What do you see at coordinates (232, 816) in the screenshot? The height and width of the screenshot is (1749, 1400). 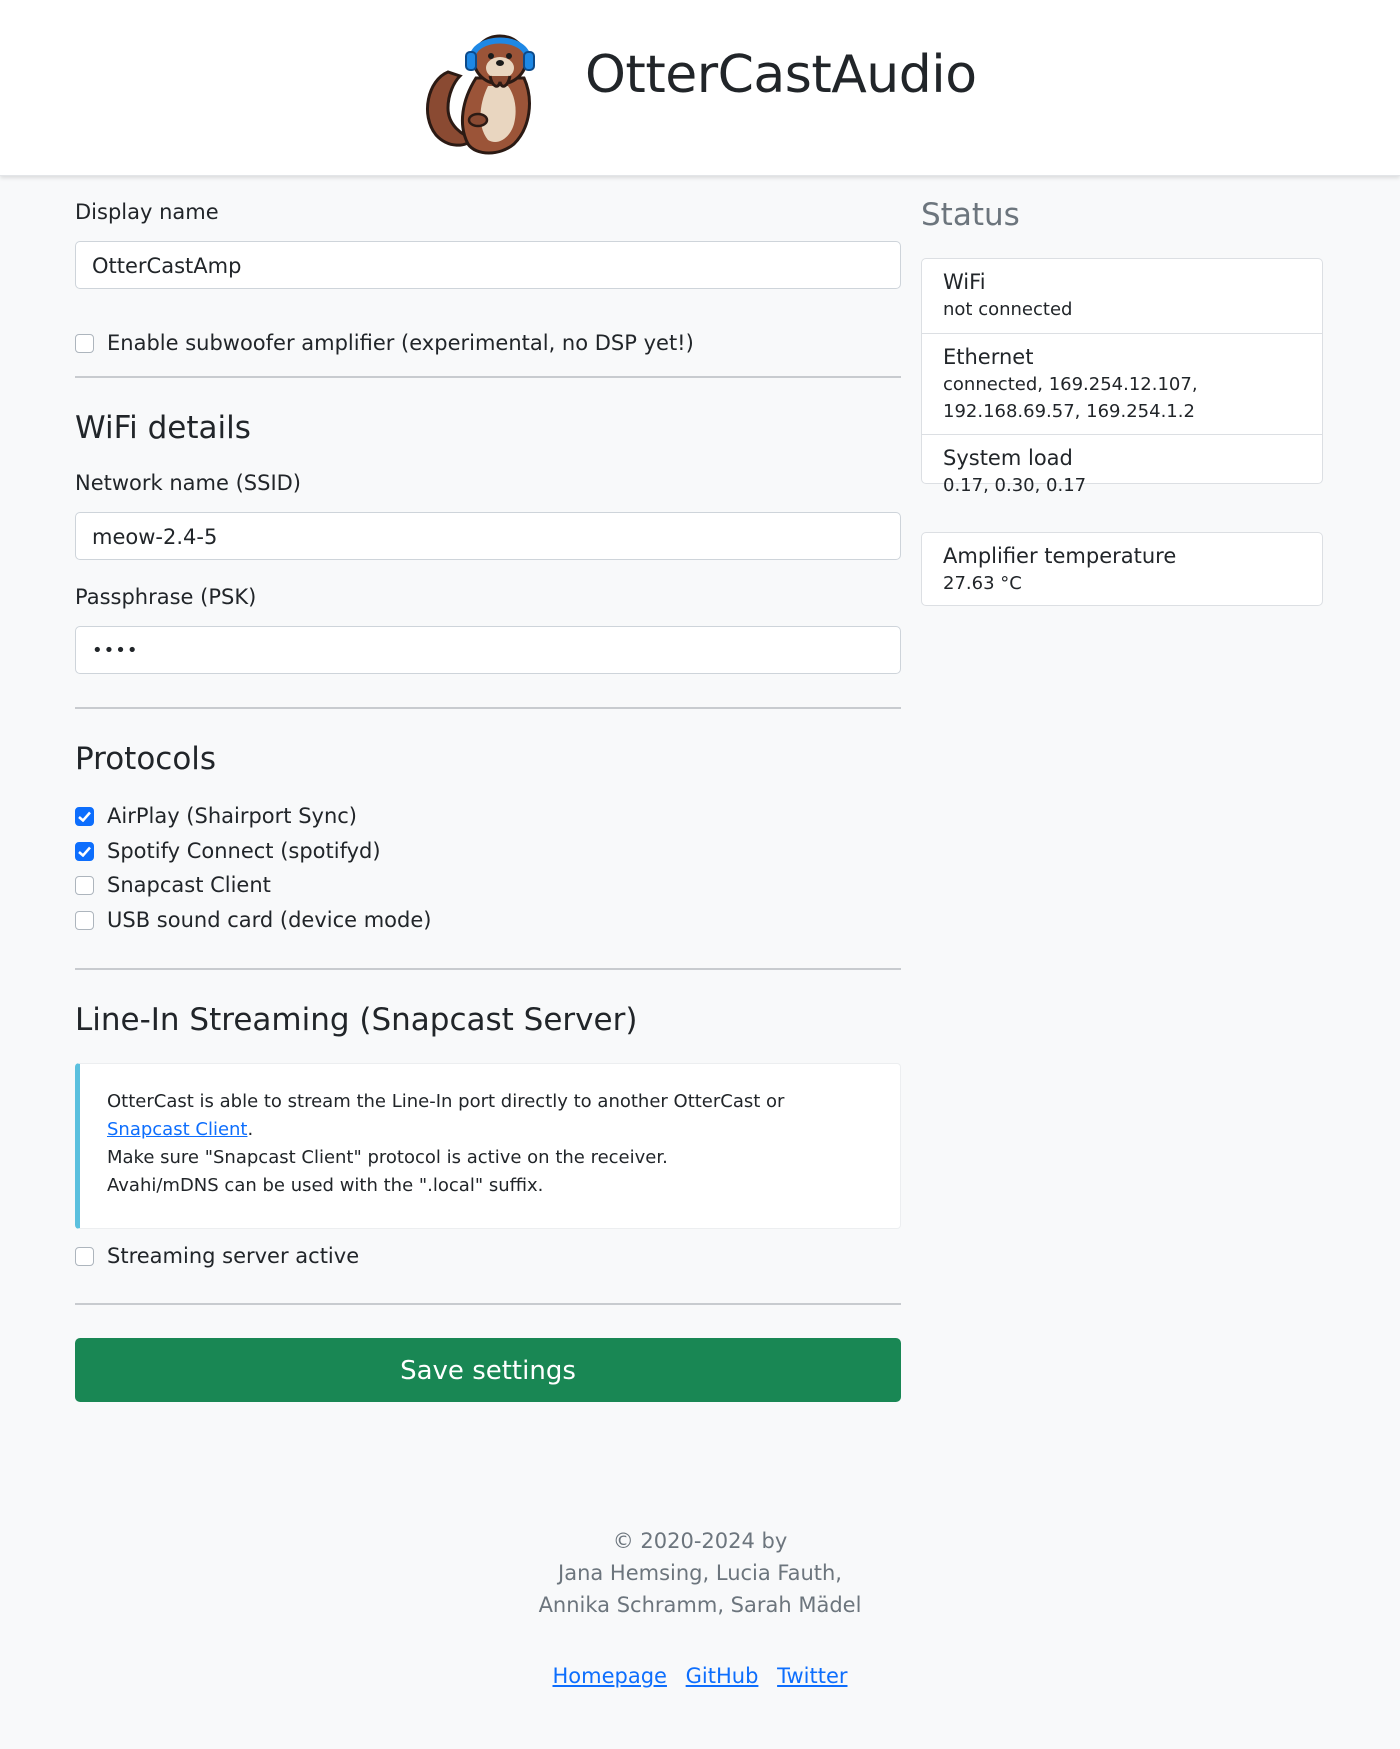 I see `airplay-label: AirPlay (Shairport Sync)` at bounding box center [232, 816].